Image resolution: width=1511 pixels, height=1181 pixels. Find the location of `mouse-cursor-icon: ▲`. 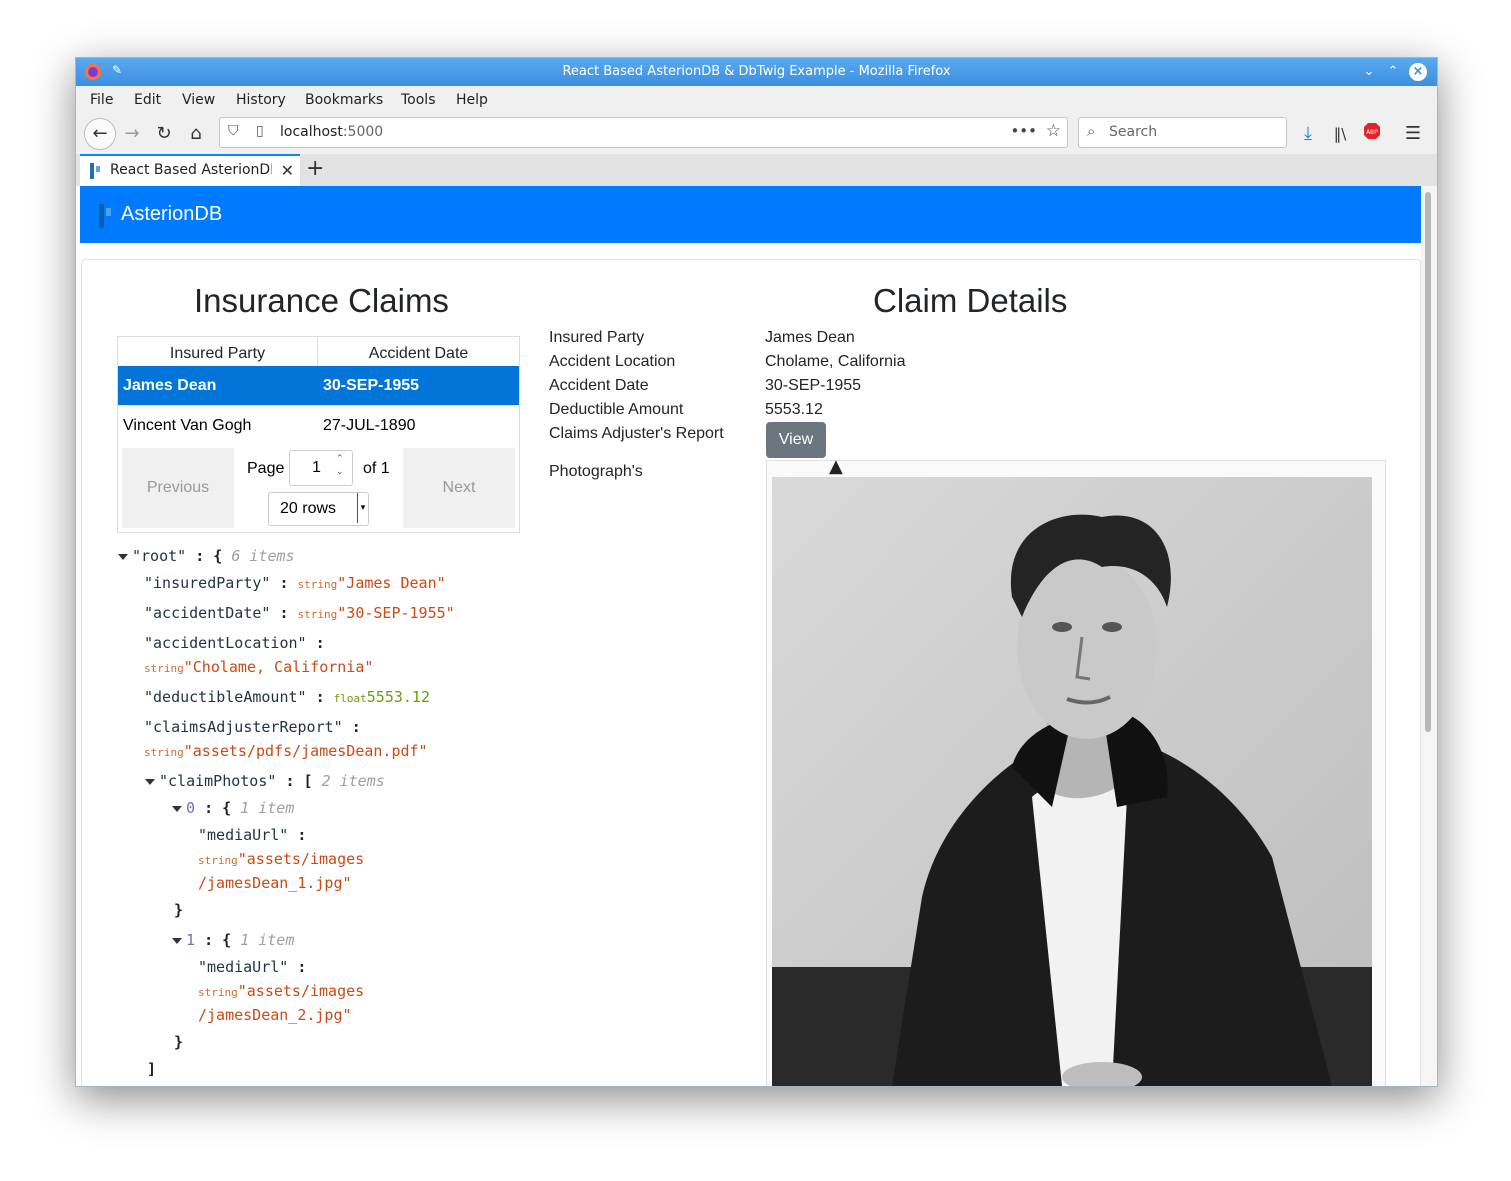

mouse-cursor-icon: ▲ is located at coordinates (836, 466).